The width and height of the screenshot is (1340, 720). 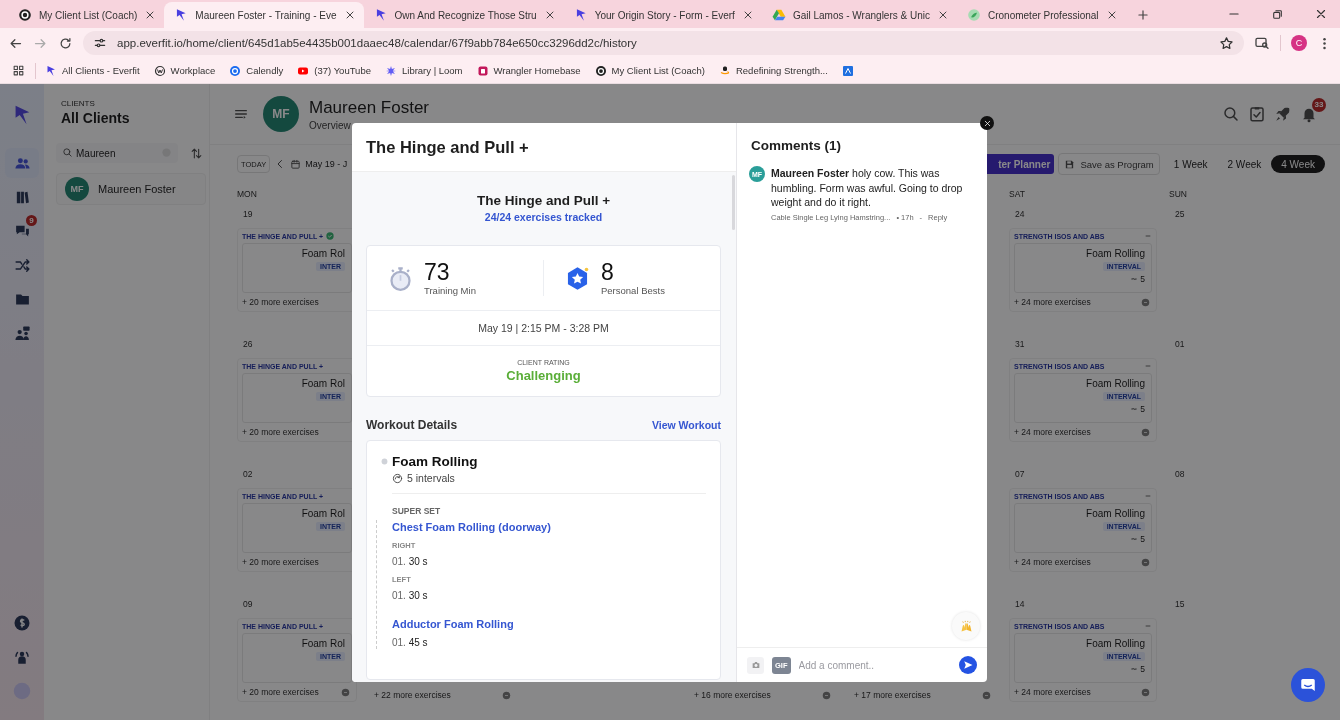 What do you see at coordinates (117, 153) in the screenshot?
I see `search-field: Maureen` at bounding box center [117, 153].